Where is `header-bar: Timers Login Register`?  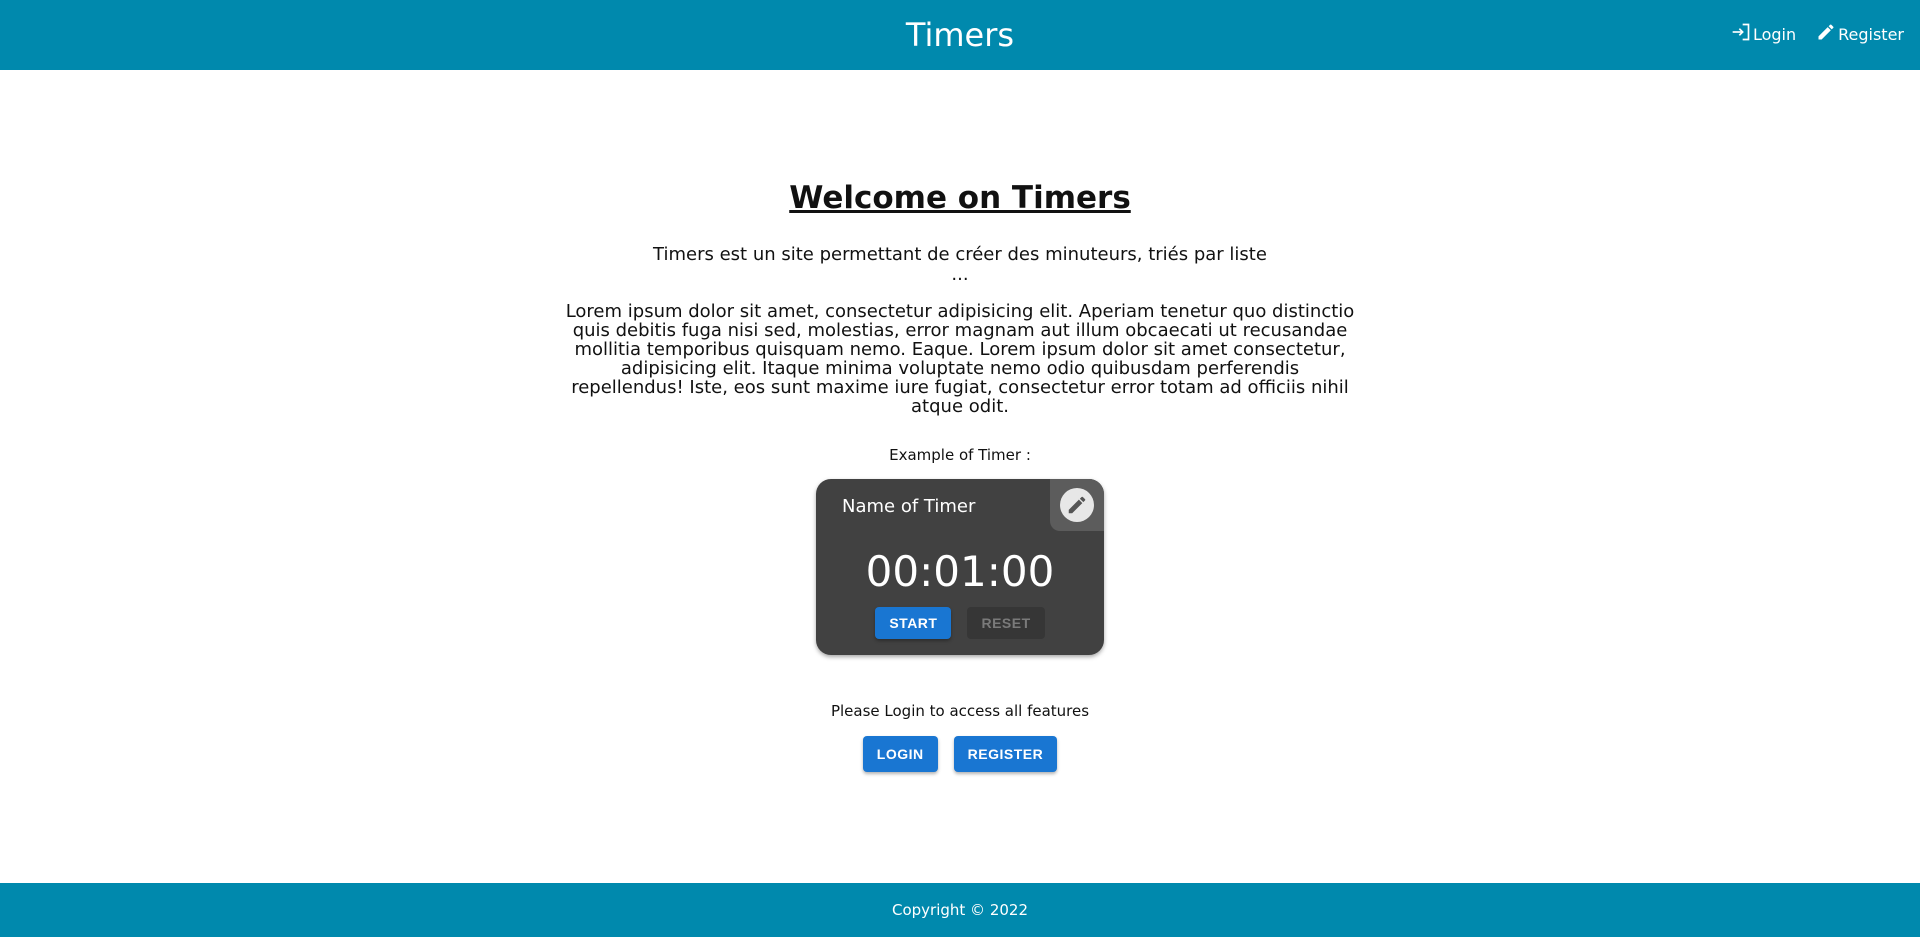 header-bar: Timers Login Register is located at coordinates (960, 35).